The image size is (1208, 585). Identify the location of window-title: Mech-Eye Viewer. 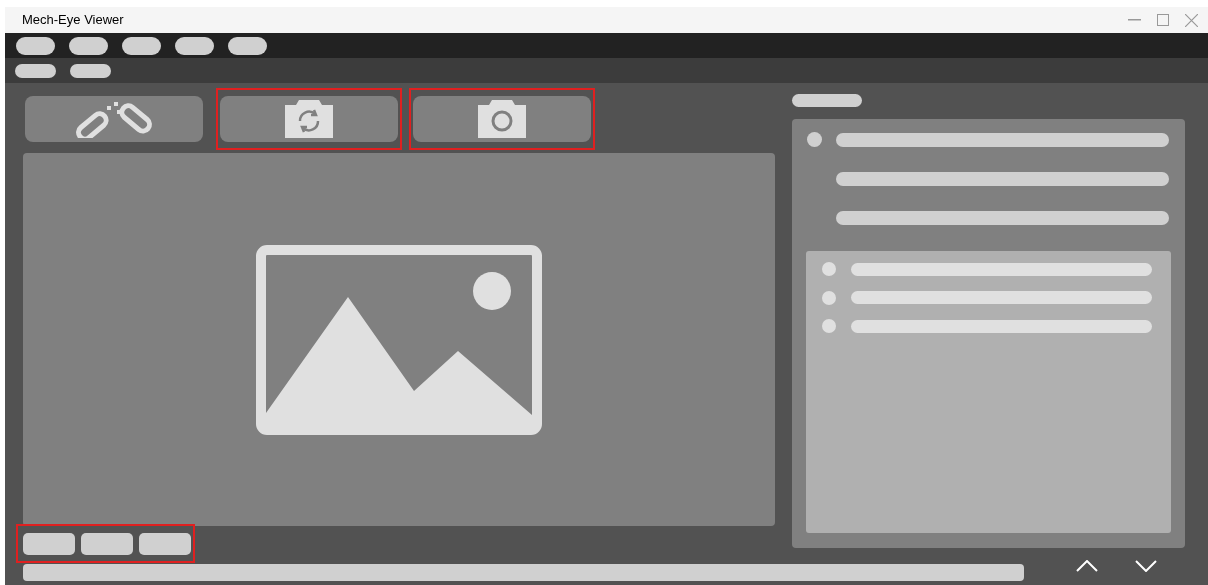
(73, 20).